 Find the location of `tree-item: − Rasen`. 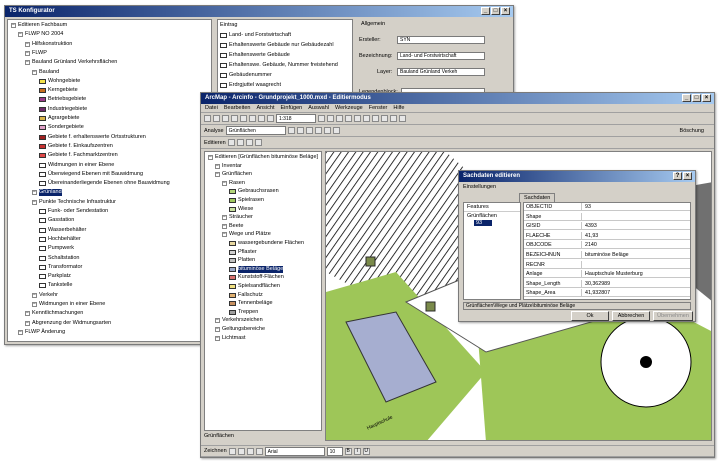

tree-item: − Rasen is located at coordinates (233, 183).